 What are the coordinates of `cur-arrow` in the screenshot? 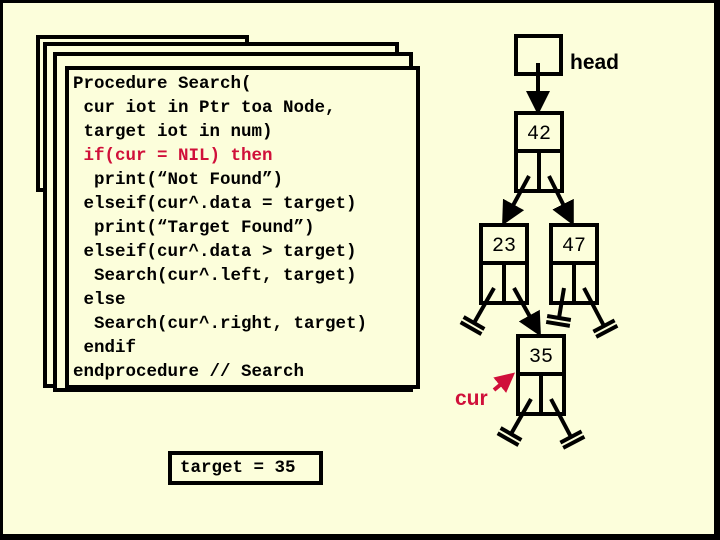 It's located at (504, 382).